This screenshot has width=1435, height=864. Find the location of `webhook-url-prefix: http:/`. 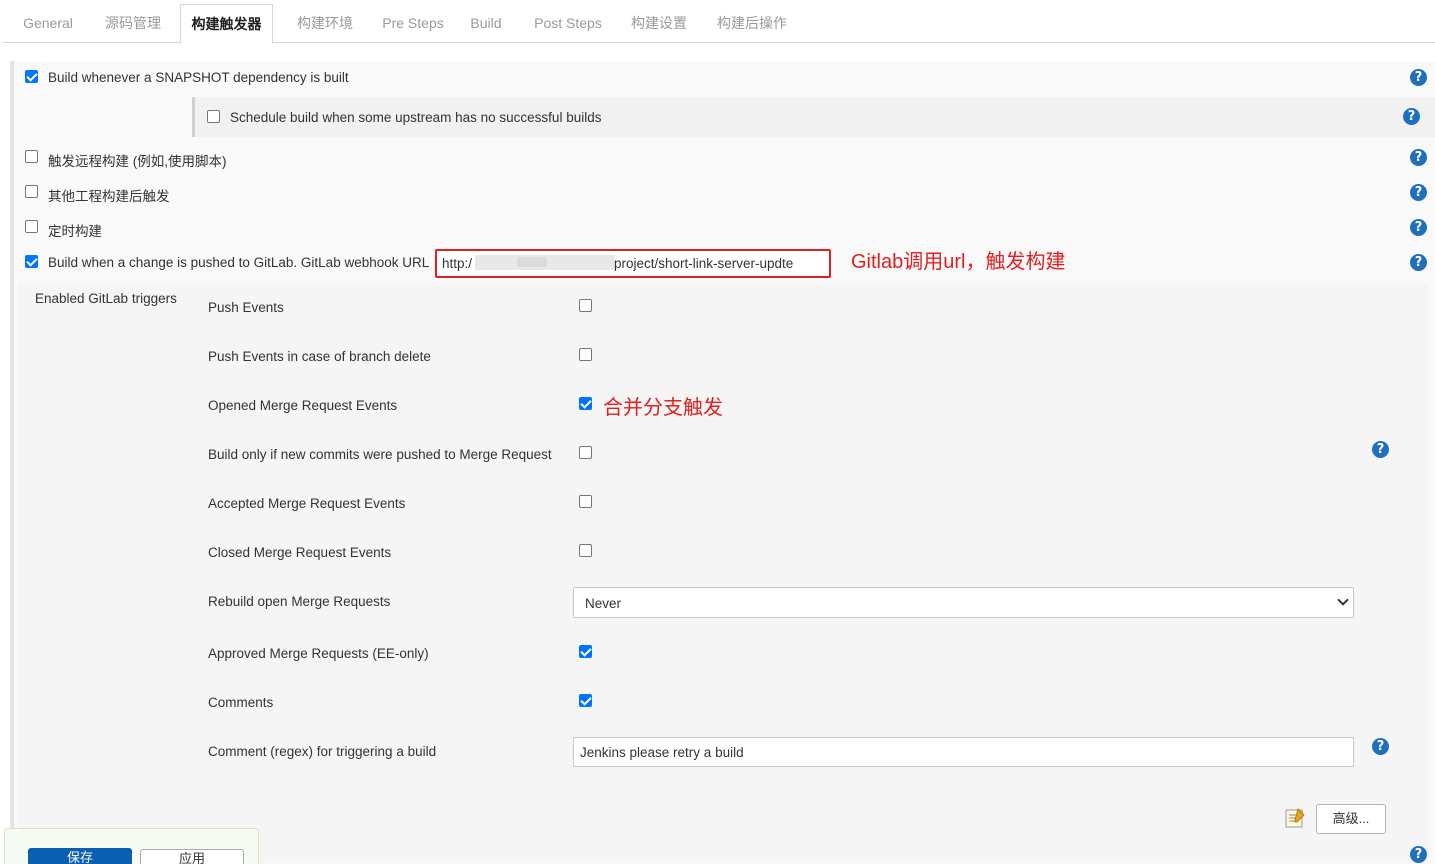

webhook-url-prefix: http:/ is located at coordinates (457, 263).